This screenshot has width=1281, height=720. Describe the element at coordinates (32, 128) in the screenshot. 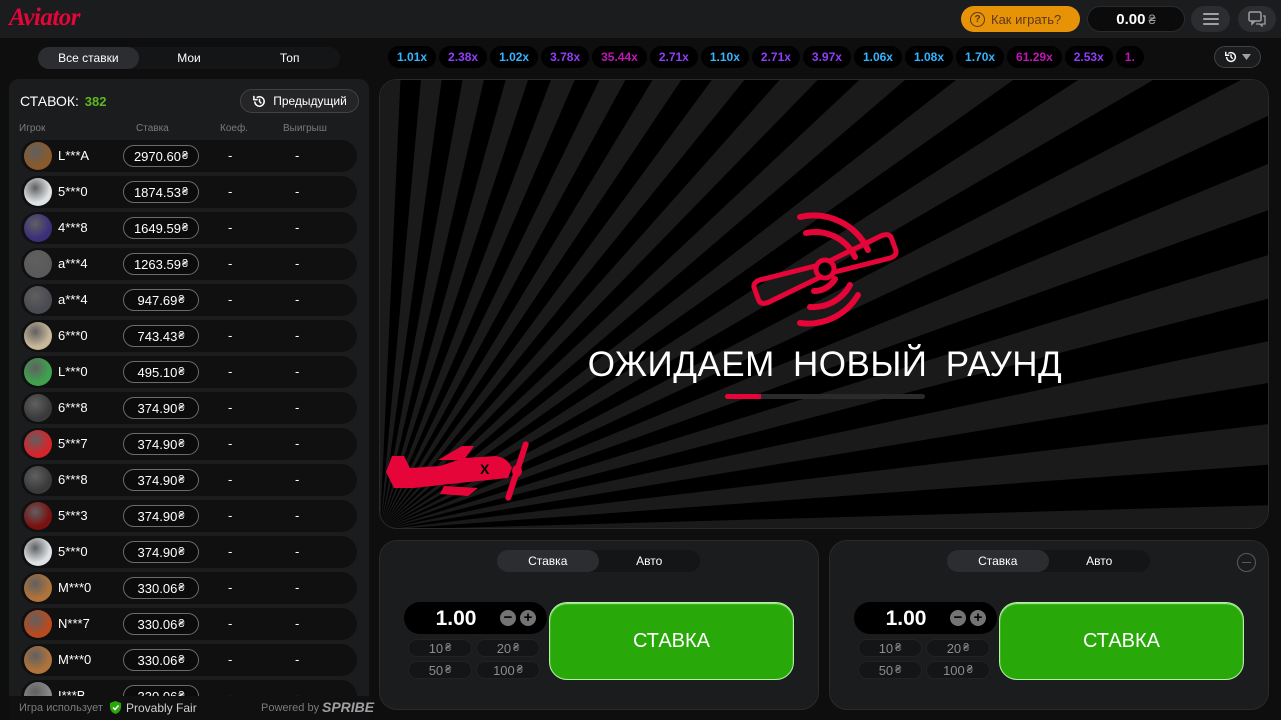

I see `col-player: Игрок` at that location.